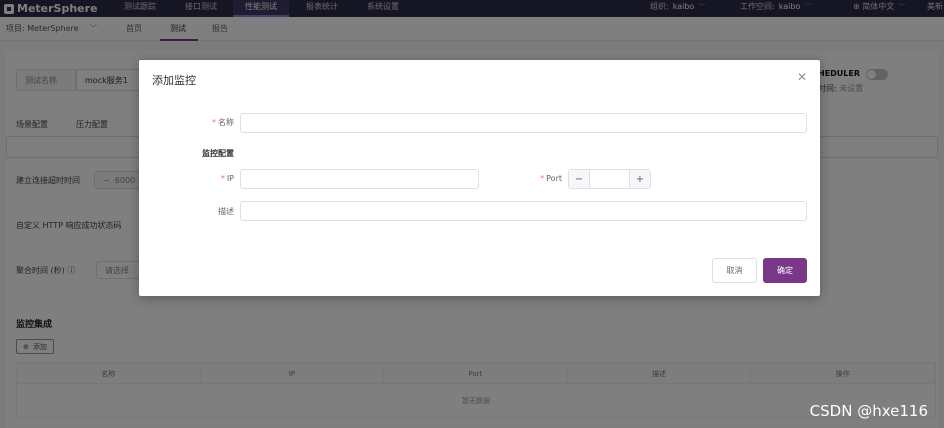  What do you see at coordinates (579, 179) in the screenshot?
I see `decrement-button: −` at bounding box center [579, 179].